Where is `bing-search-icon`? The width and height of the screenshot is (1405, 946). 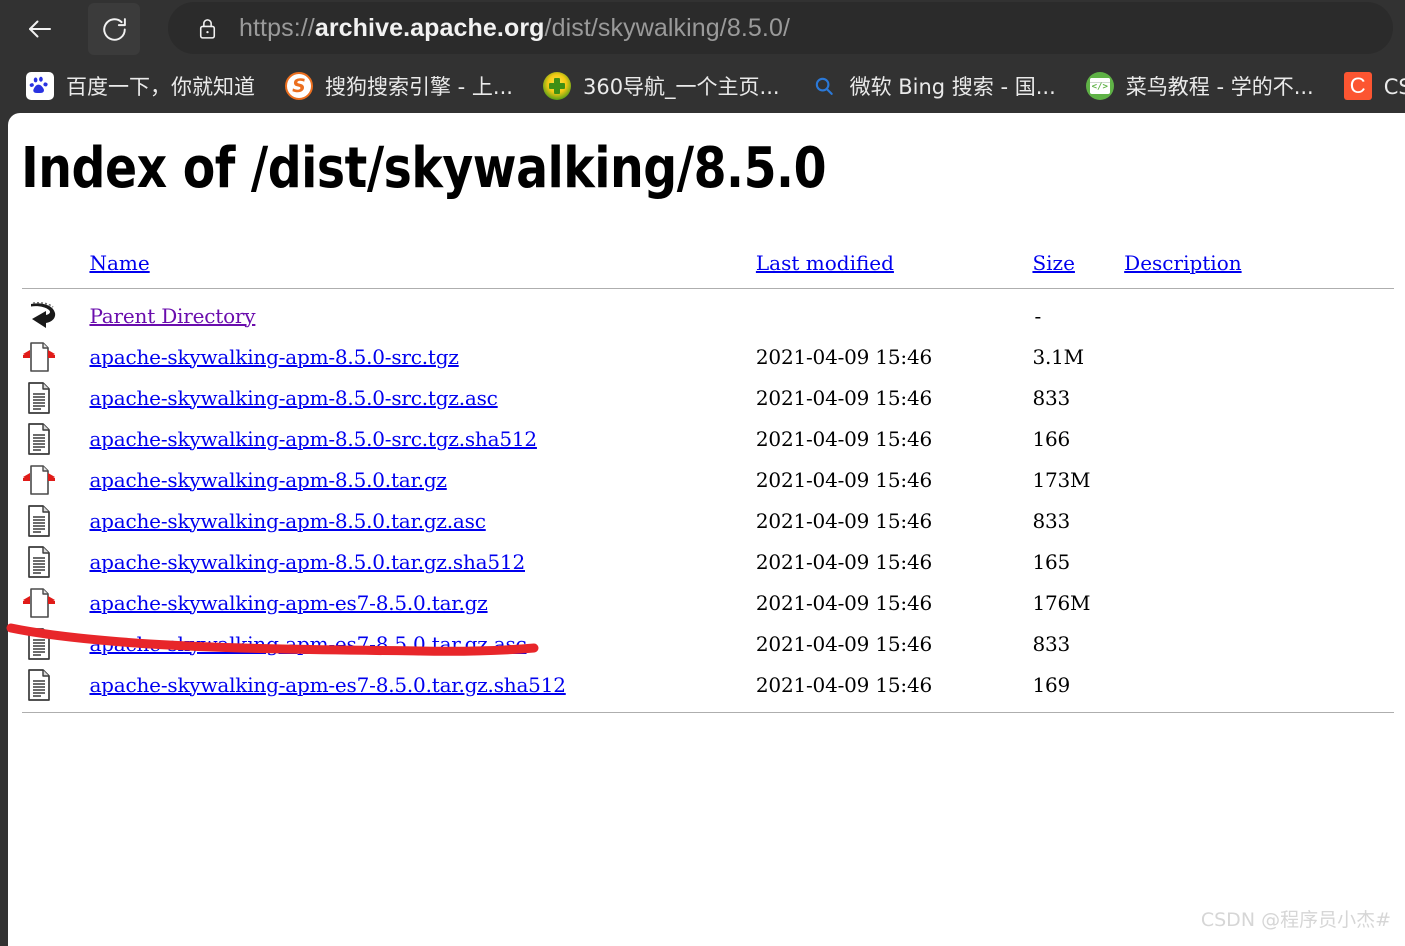
bing-search-icon is located at coordinates (824, 86).